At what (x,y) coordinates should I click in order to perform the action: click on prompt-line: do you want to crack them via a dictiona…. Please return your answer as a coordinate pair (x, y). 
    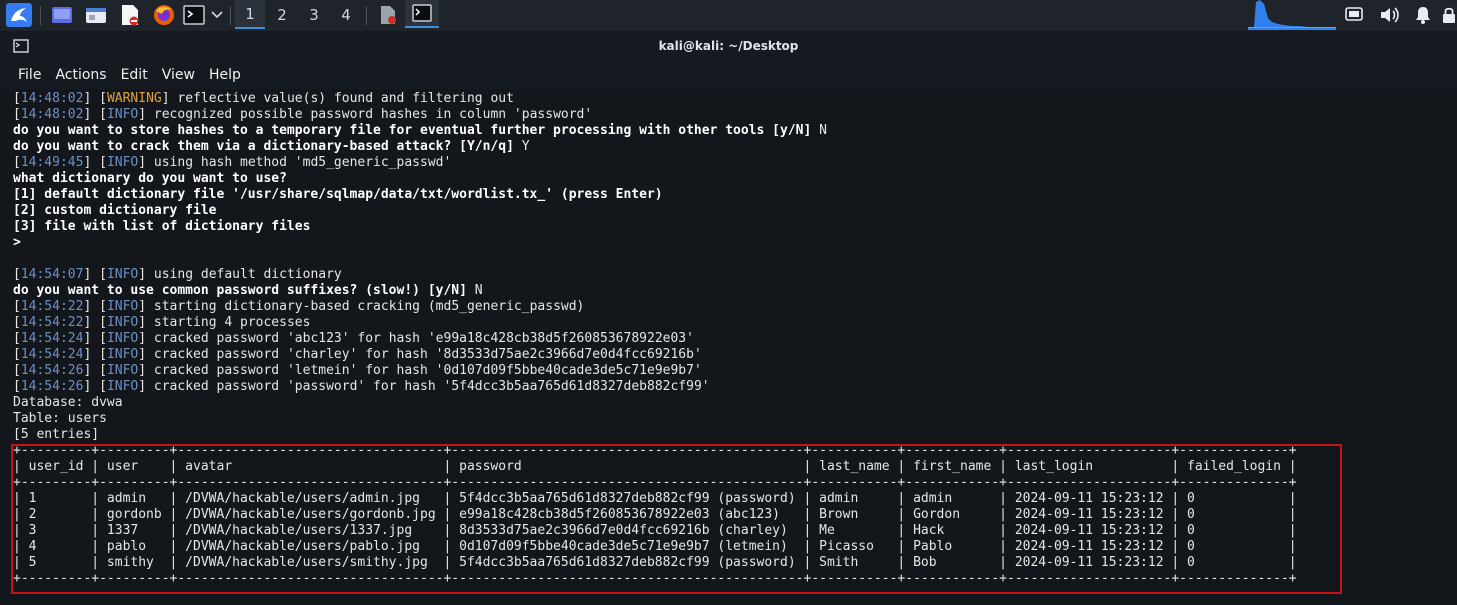
    Looking at the image, I should click on (655, 147).